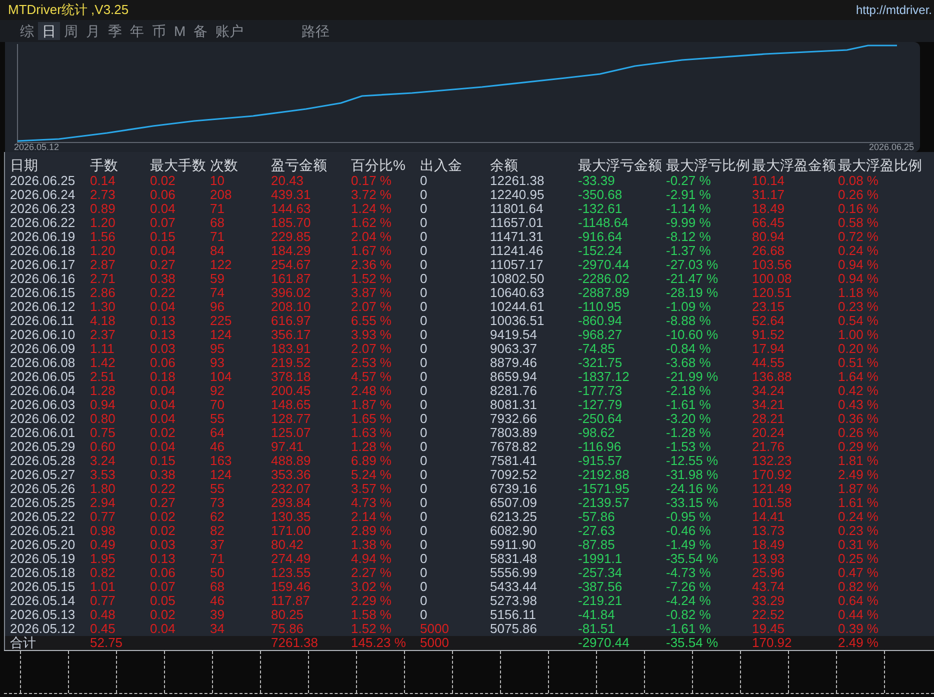  Describe the element at coordinates (71, 31) in the screenshot. I see `period-tab: 周` at that location.